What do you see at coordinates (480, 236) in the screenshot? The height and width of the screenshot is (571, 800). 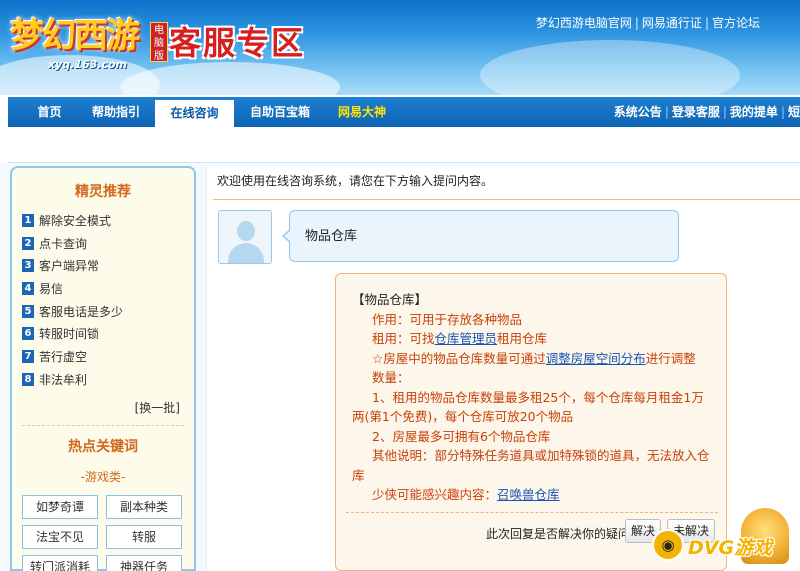 I see `user-message: 物品仓库` at bounding box center [480, 236].